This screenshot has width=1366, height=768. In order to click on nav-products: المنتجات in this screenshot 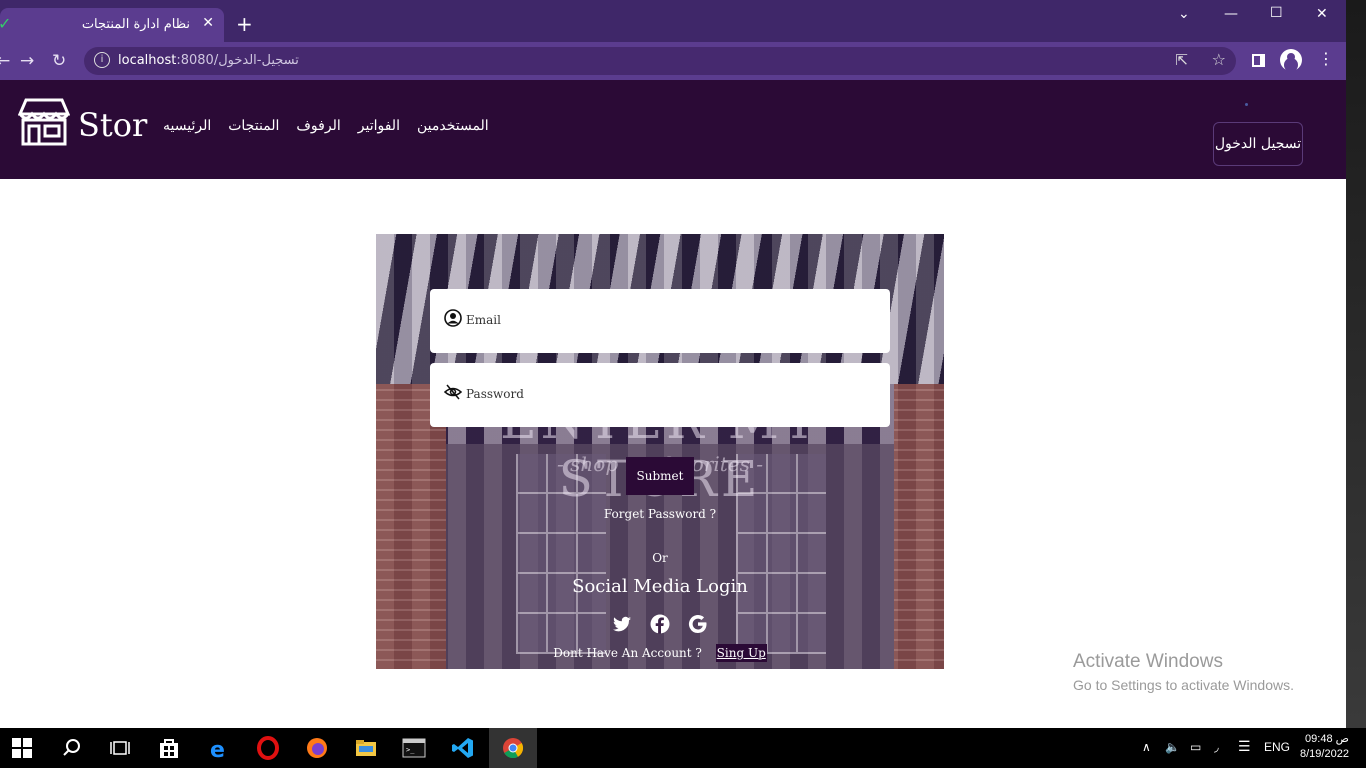, I will do `click(253, 126)`.